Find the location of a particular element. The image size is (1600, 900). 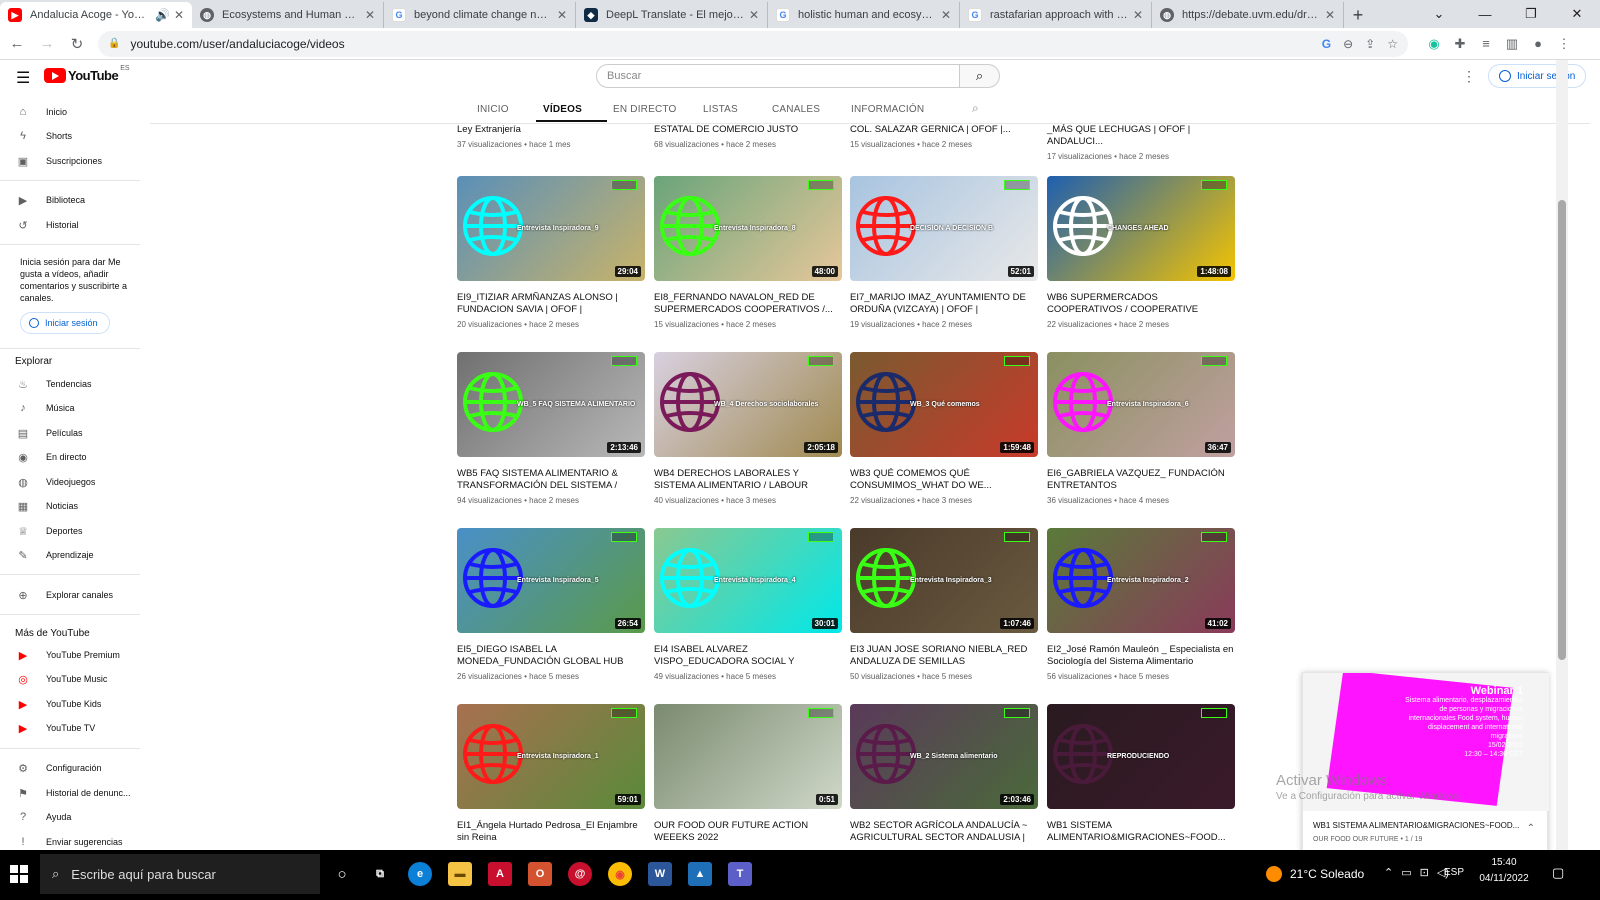

video-title: OUR FOOD OUR FUTURE ACTION WEEEKS 2022 is located at coordinates (748, 832).